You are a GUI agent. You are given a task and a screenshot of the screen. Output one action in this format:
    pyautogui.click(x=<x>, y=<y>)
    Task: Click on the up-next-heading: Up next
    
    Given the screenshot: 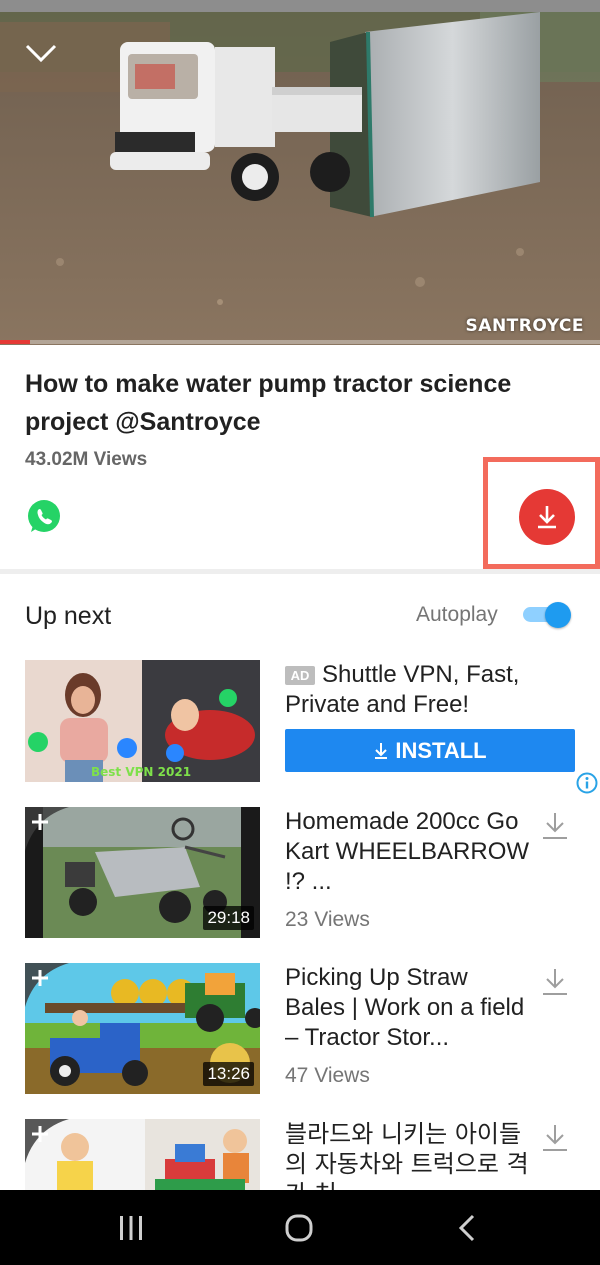 What is the action you would take?
    pyautogui.click(x=68, y=616)
    